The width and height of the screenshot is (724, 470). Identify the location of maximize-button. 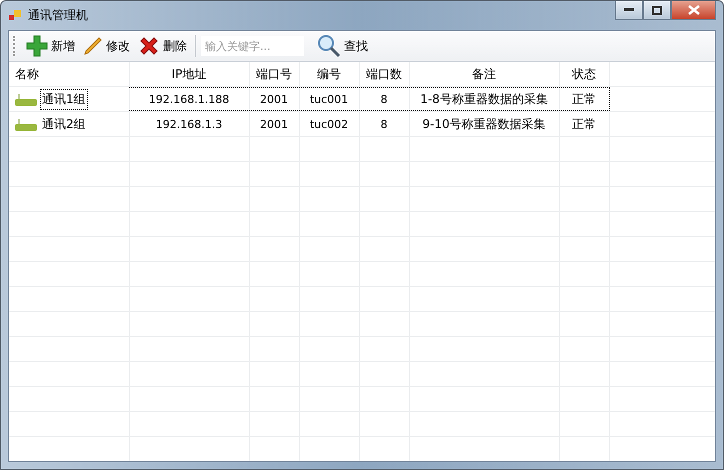
(657, 10).